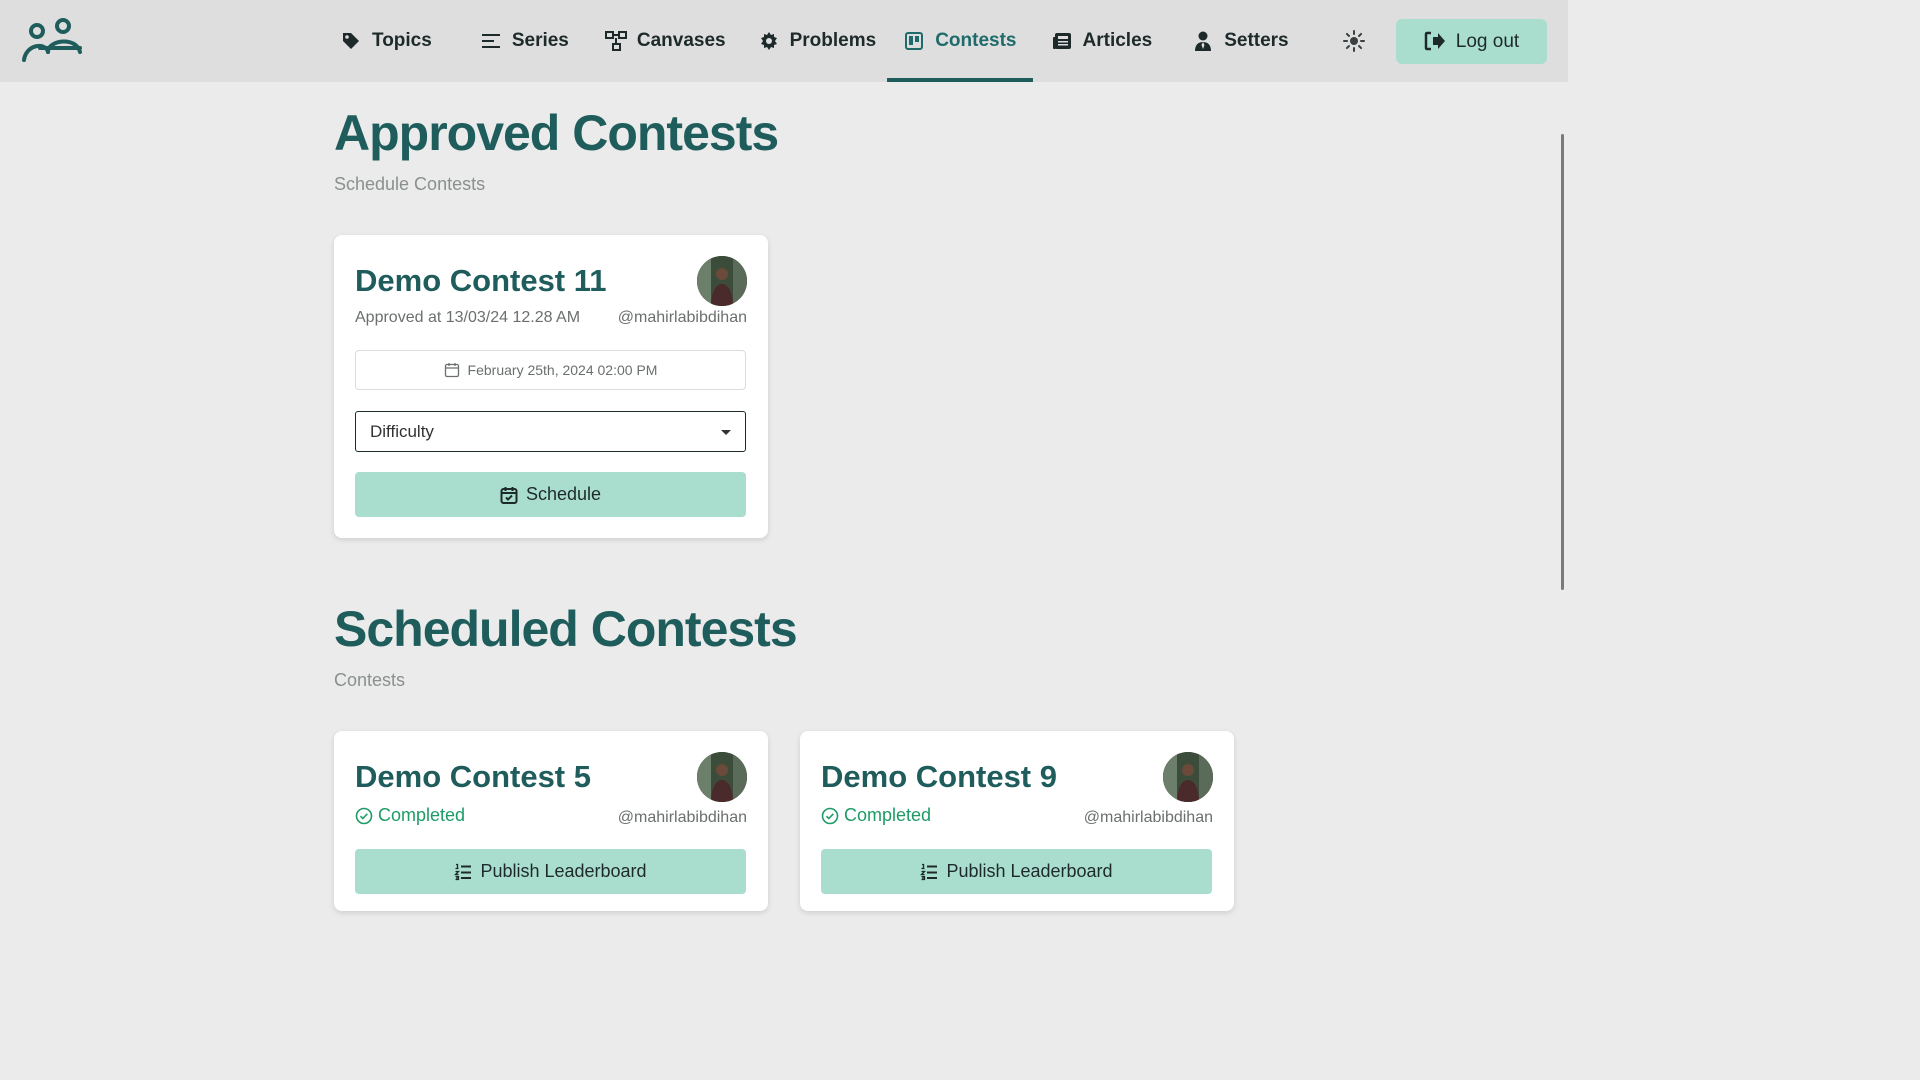 The height and width of the screenshot is (1080, 1920). What do you see at coordinates (481, 280) in the screenshot?
I see `contest-title: Demo Contest 11` at bounding box center [481, 280].